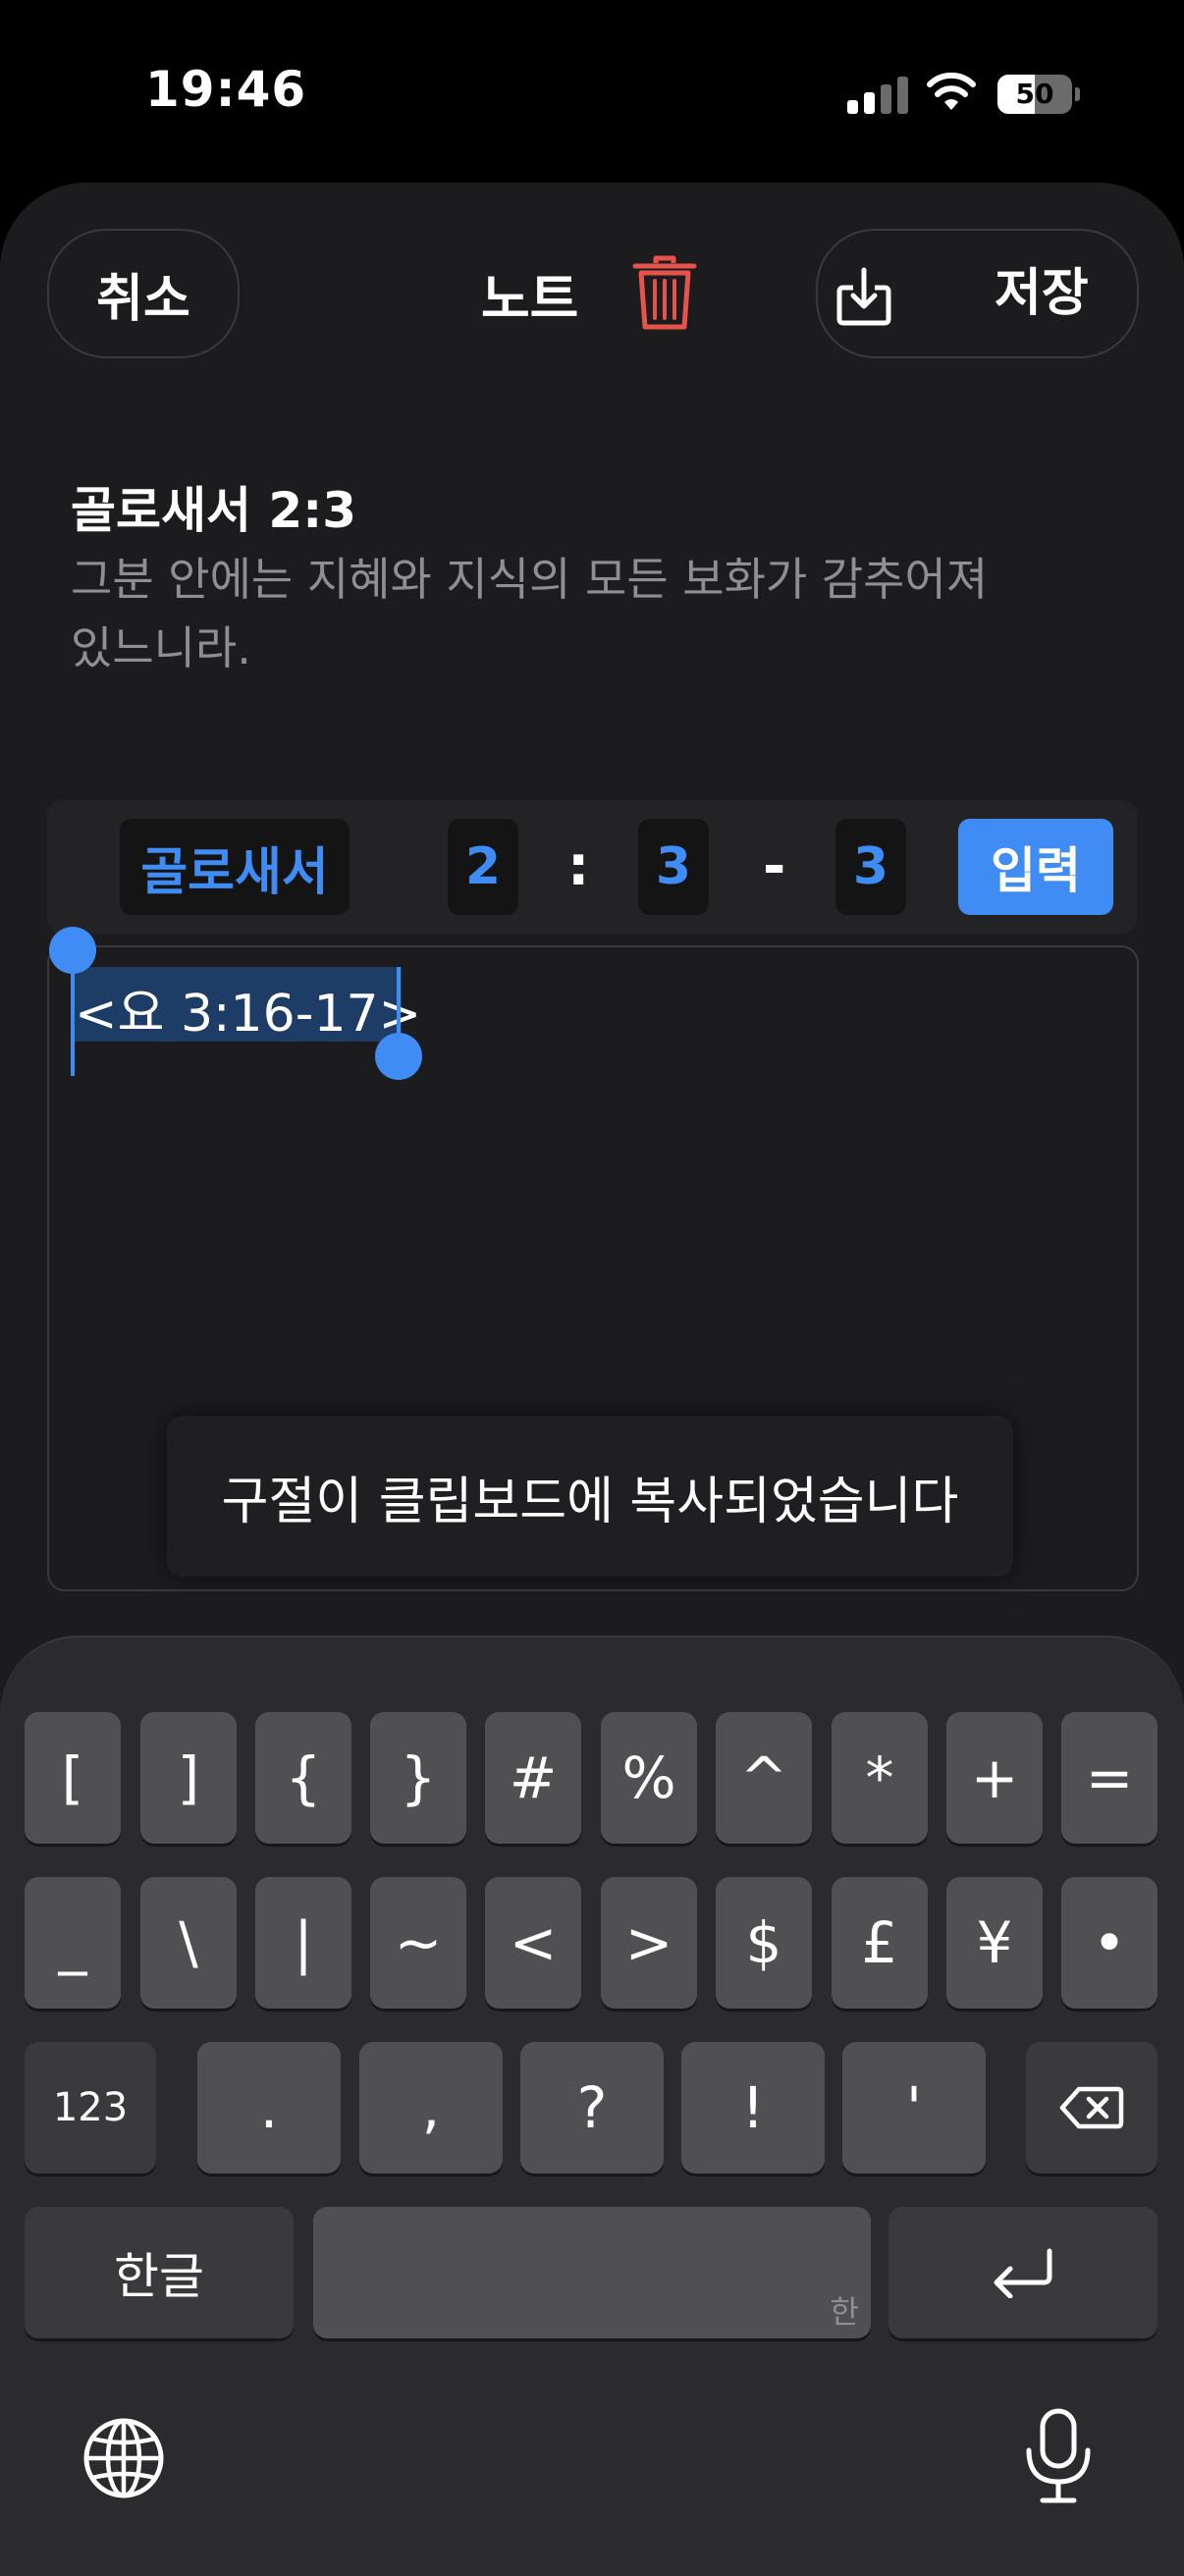 The image size is (1184, 2576). Describe the element at coordinates (123, 2458) in the screenshot. I see `globe-icon` at that location.